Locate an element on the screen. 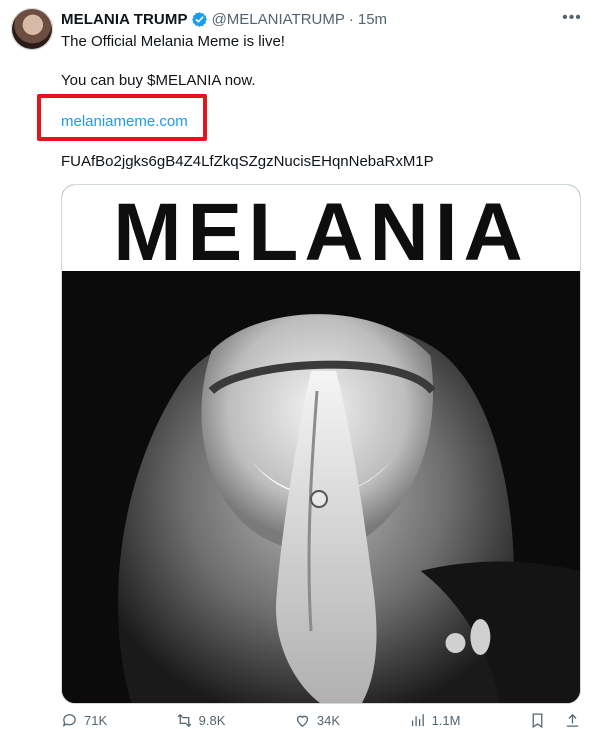 Image resolution: width=599 pixels, height=729 pixels. tweet-actions-bar: 71K 9.8K 34K 1.1M is located at coordinates (321, 720).